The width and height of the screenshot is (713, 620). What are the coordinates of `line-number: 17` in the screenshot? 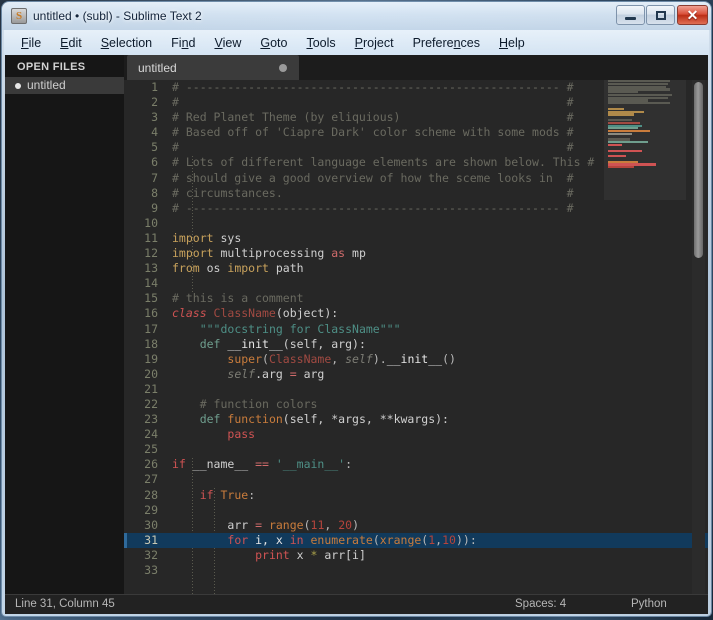 It's located at (151, 328).